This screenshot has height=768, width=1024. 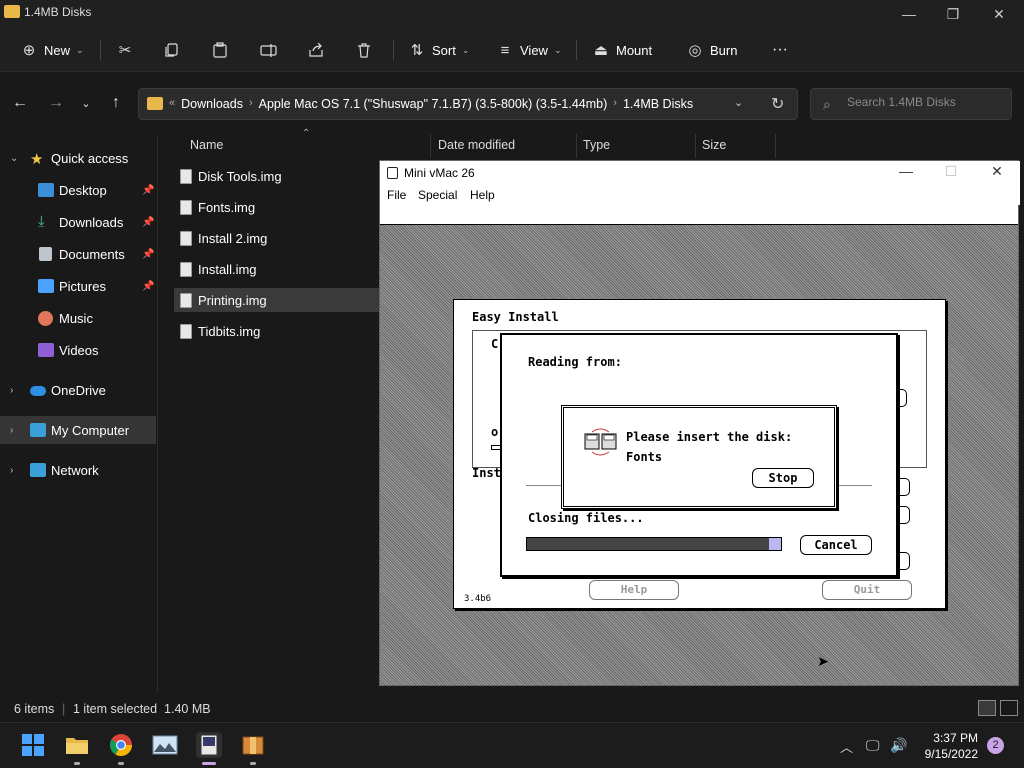 I want to click on clipboard-icon, so click(x=220, y=50).